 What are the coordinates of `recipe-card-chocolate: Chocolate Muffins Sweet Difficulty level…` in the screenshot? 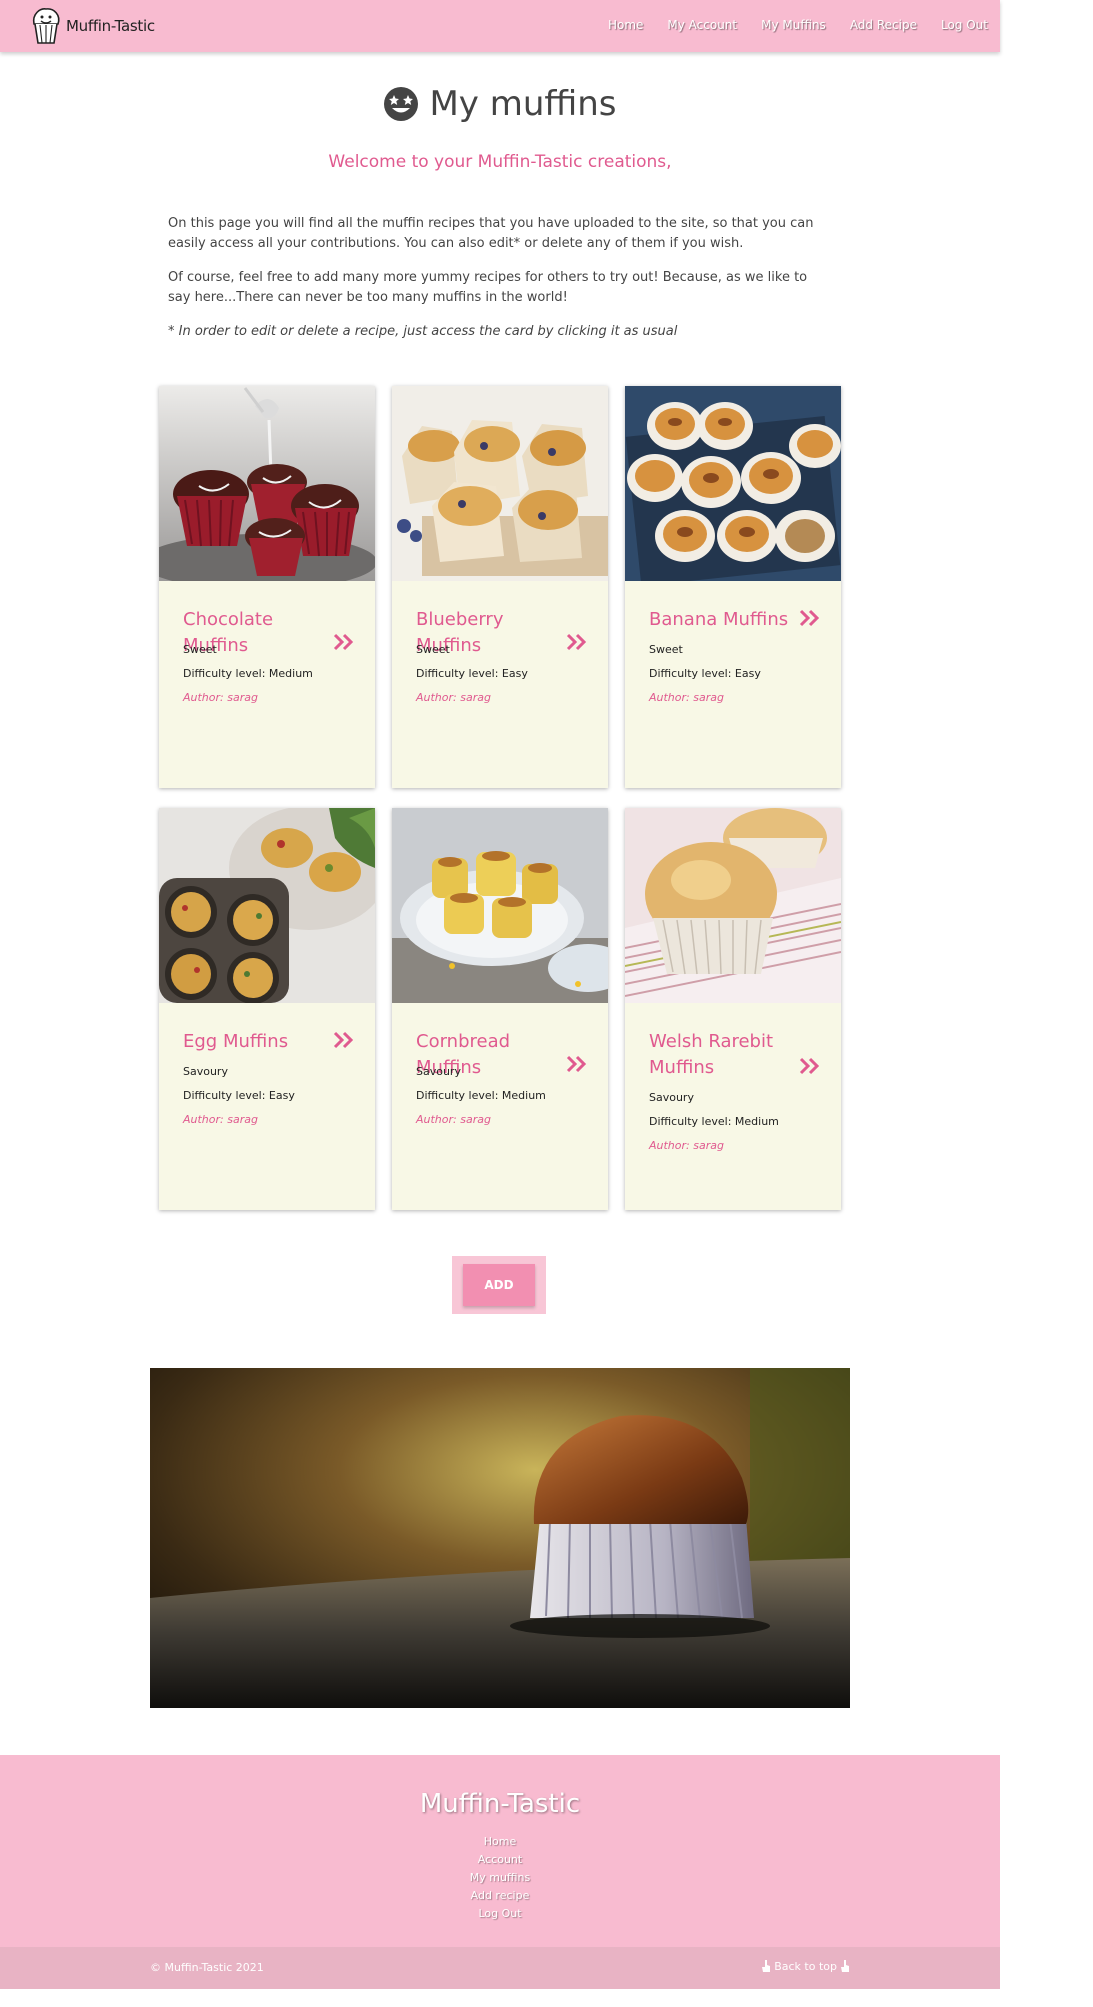 It's located at (267, 587).